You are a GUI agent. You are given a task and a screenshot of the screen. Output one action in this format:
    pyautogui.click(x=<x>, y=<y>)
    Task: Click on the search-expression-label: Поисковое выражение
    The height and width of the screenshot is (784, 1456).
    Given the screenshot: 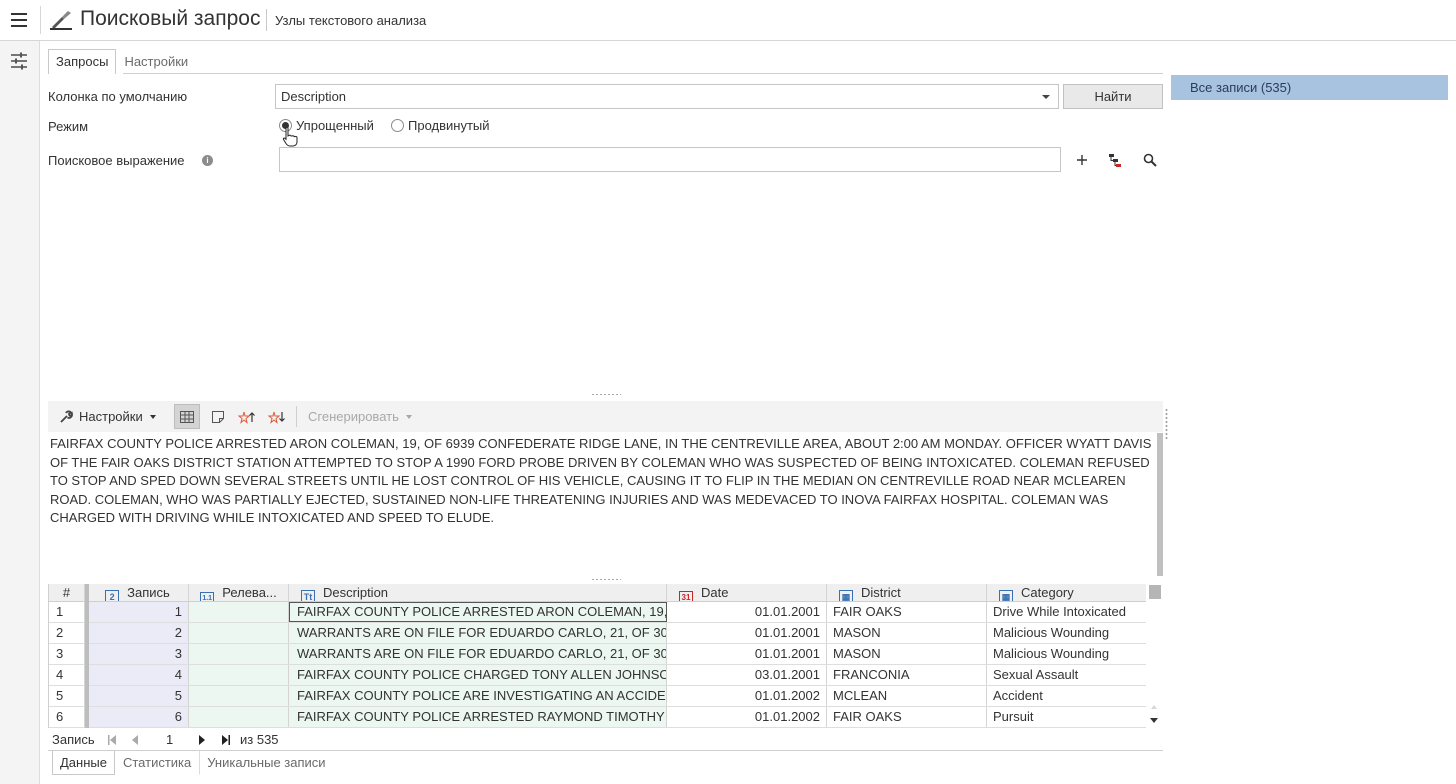 What is the action you would take?
    pyautogui.click(x=116, y=160)
    